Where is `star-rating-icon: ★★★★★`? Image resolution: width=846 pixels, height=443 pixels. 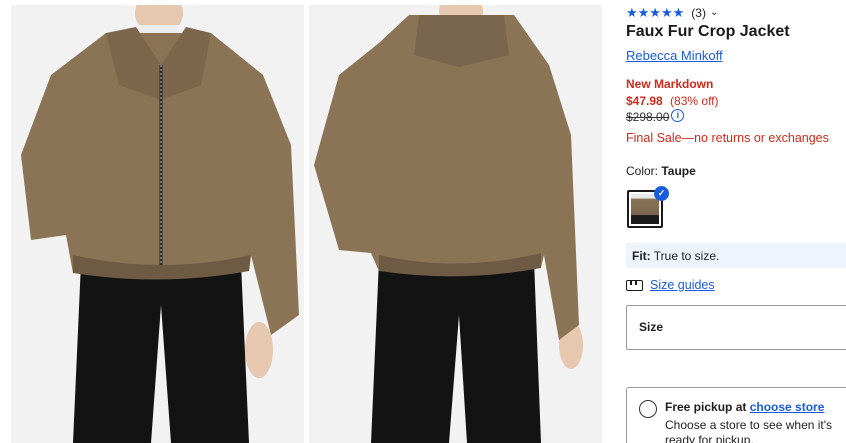
star-rating-icon: ★★★★★ is located at coordinates (655, 12).